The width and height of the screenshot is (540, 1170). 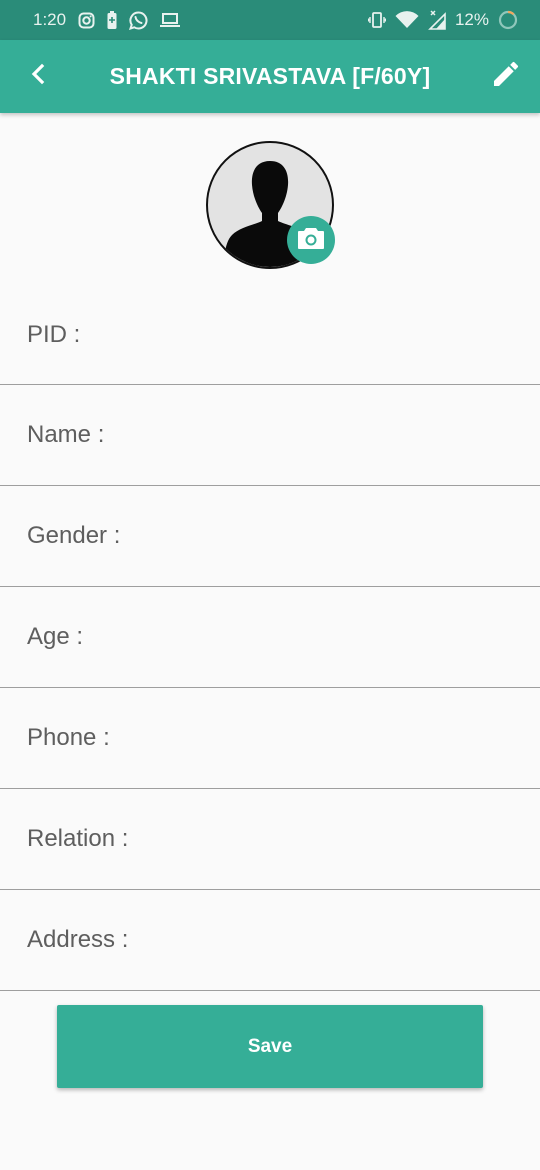 What do you see at coordinates (437, 20) in the screenshot?
I see `no-signal-icon` at bounding box center [437, 20].